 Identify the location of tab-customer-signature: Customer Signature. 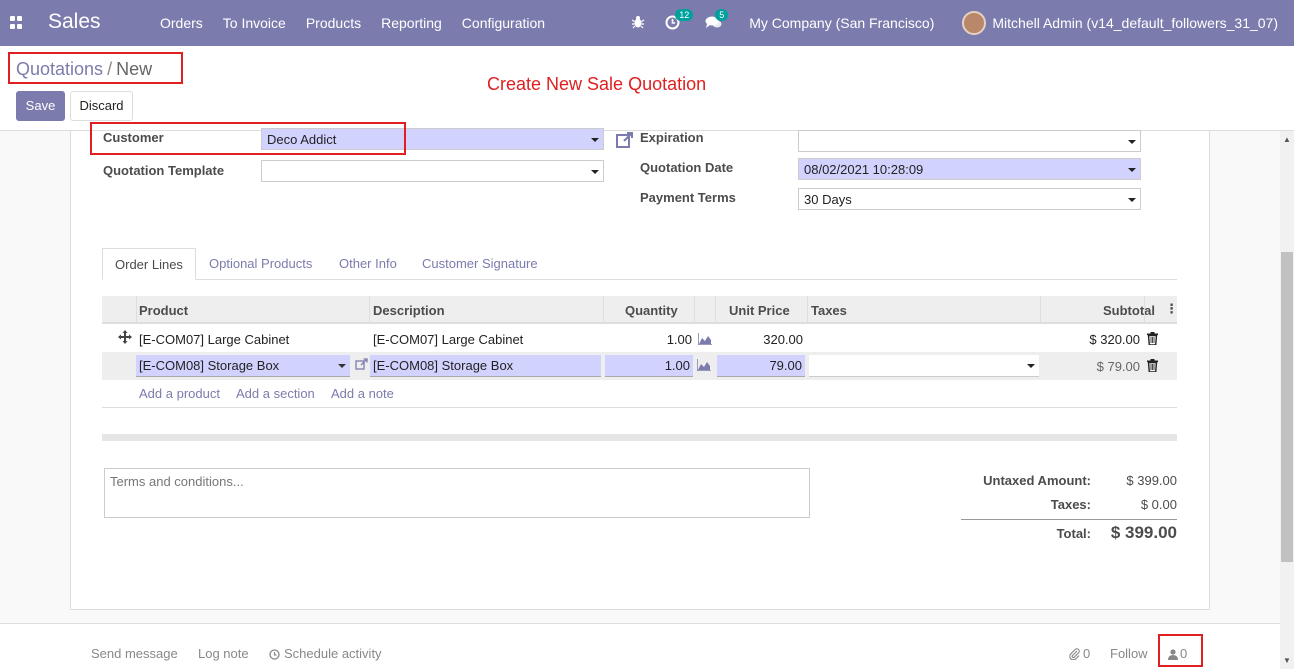
(480, 264).